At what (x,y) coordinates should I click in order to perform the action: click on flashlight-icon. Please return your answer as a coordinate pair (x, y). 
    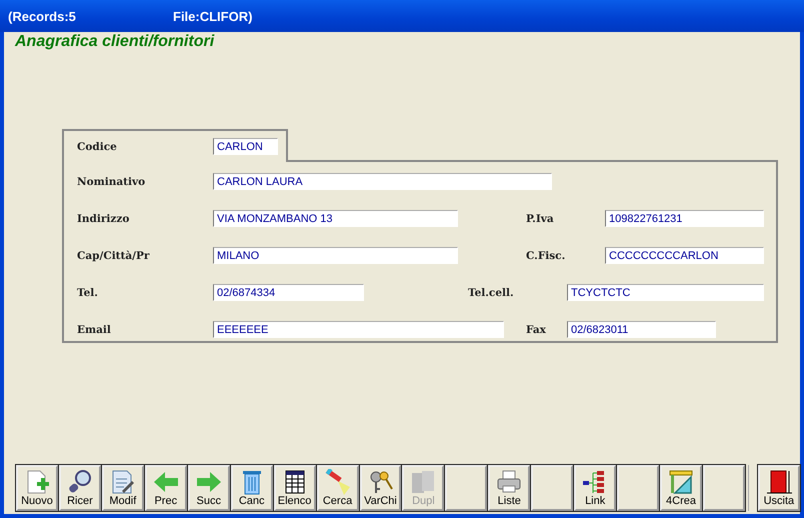
    Looking at the image, I should click on (338, 482).